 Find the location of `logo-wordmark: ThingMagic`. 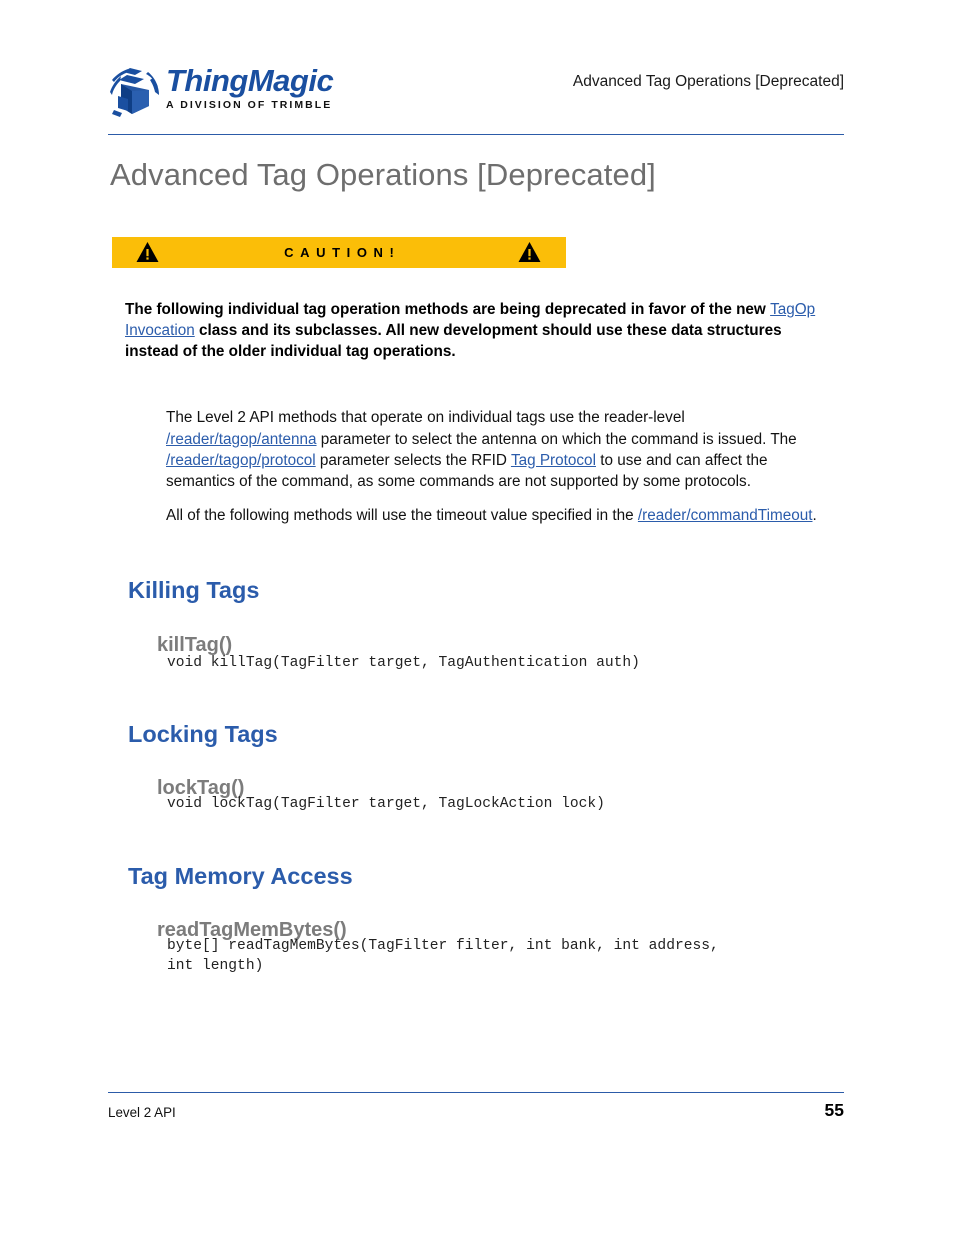

logo-wordmark: ThingMagic is located at coordinates (250, 80).